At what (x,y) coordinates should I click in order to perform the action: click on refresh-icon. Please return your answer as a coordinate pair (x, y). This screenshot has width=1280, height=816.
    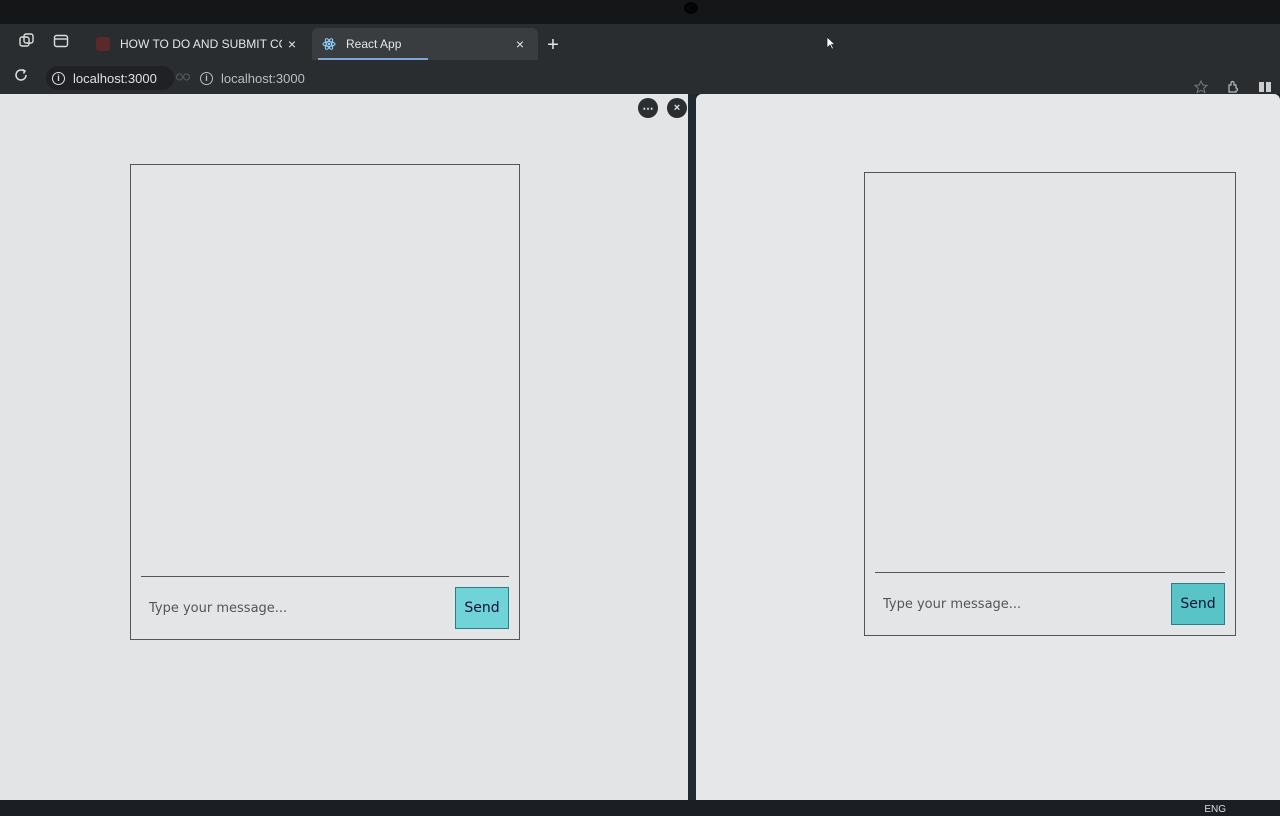
    Looking at the image, I should click on (21, 75).